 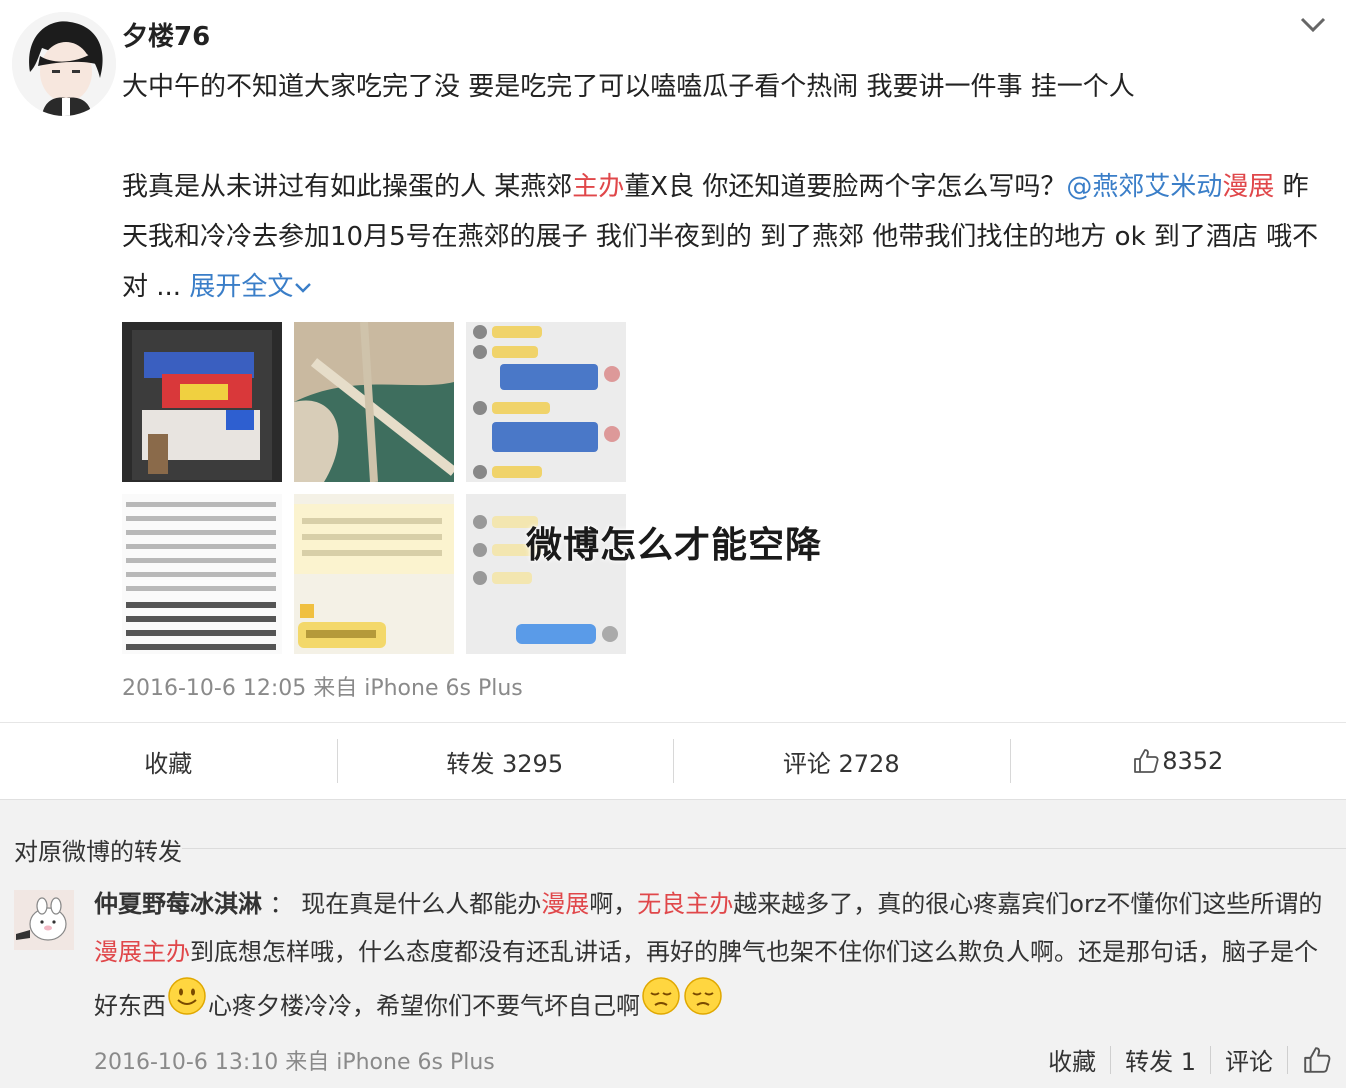 I want to click on comment-button: 评论 2728, so click(x=841, y=761).